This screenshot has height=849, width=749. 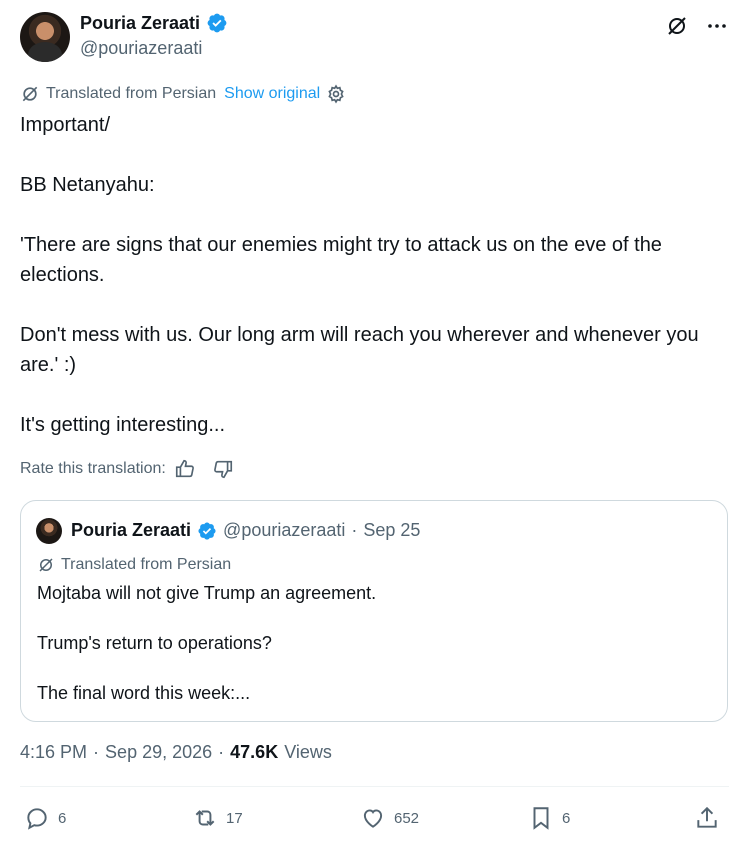 What do you see at coordinates (389, 818) in the screenshot?
I see `like-button: 652` at bounding box center [389, 818].